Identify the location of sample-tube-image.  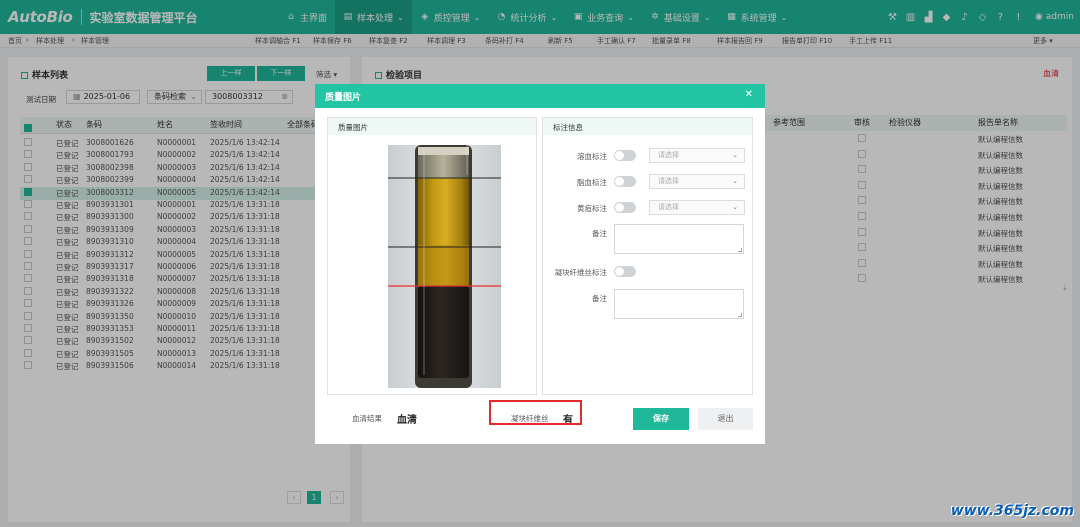
(444, 266).